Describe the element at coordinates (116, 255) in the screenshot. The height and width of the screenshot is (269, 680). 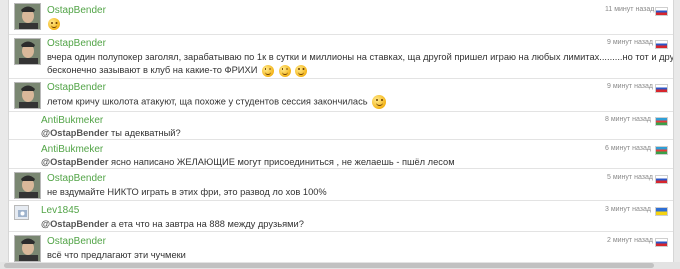
I see `message-text: всё что предлагают эти чучмеки` at that location.